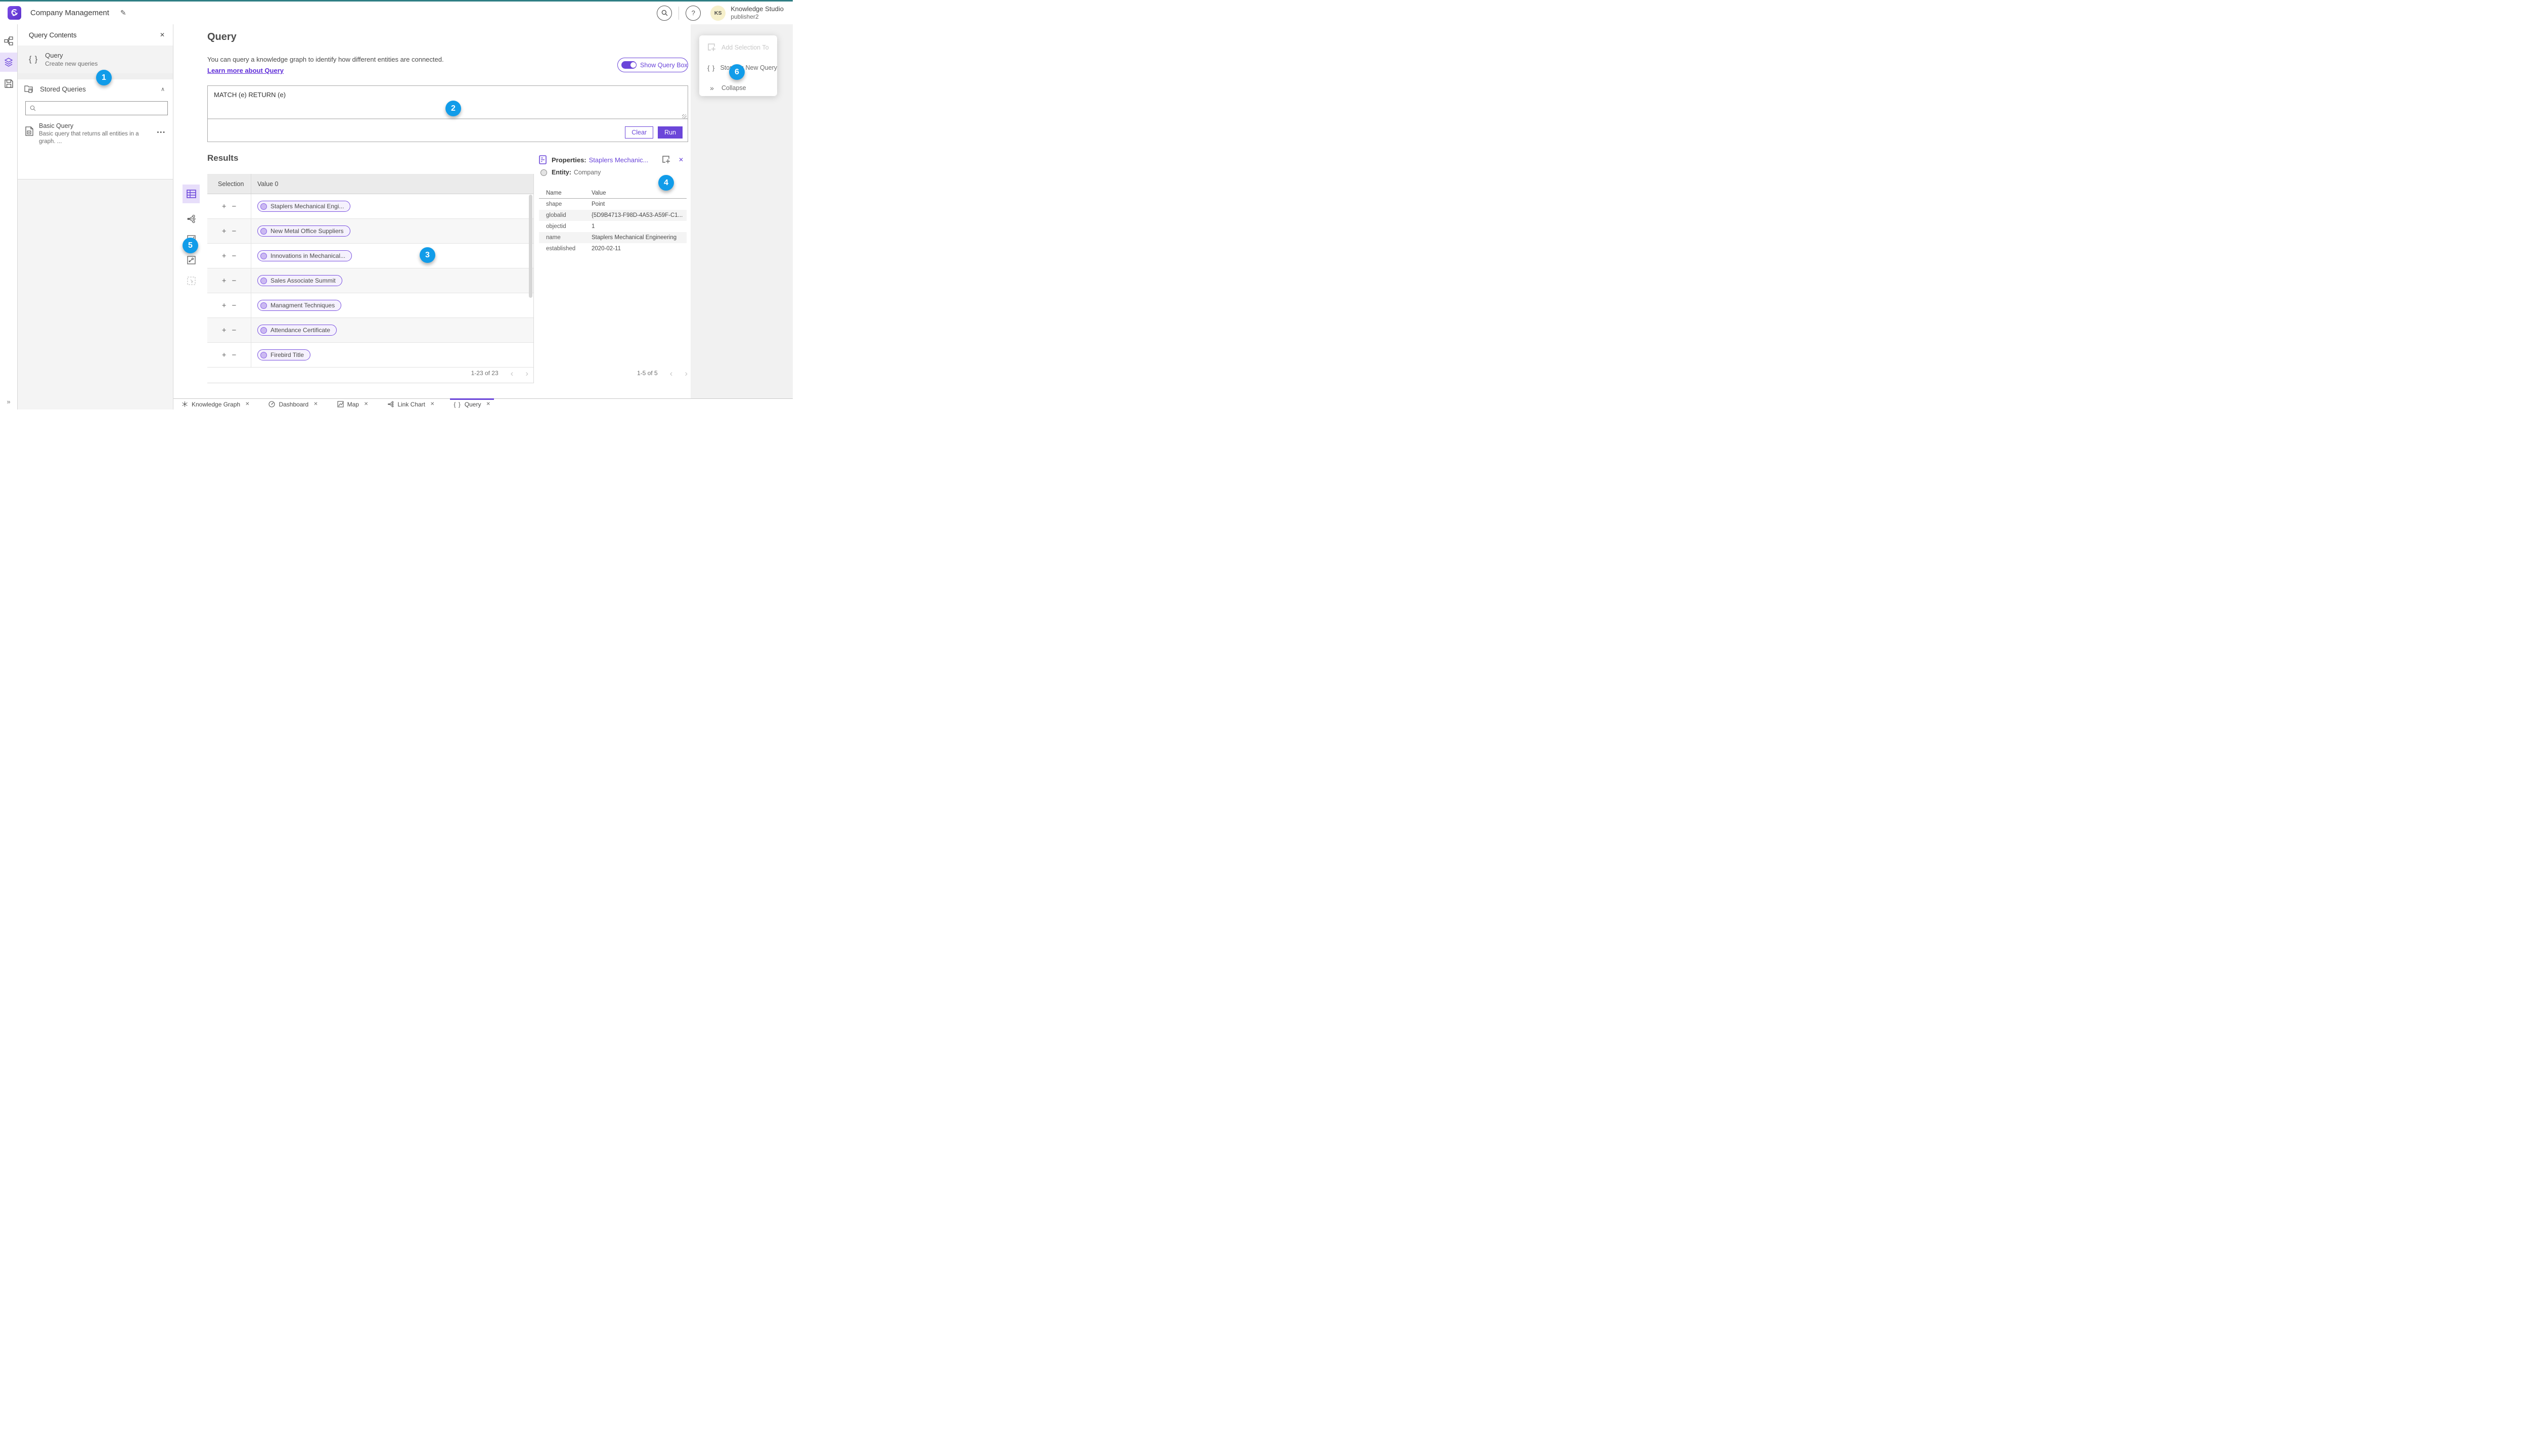 The width and height of the screenshot is (2528, 1456). Describe the element at coordinates (9, 217) in the screenshot. I see `left-icon-rail: »` at that location.